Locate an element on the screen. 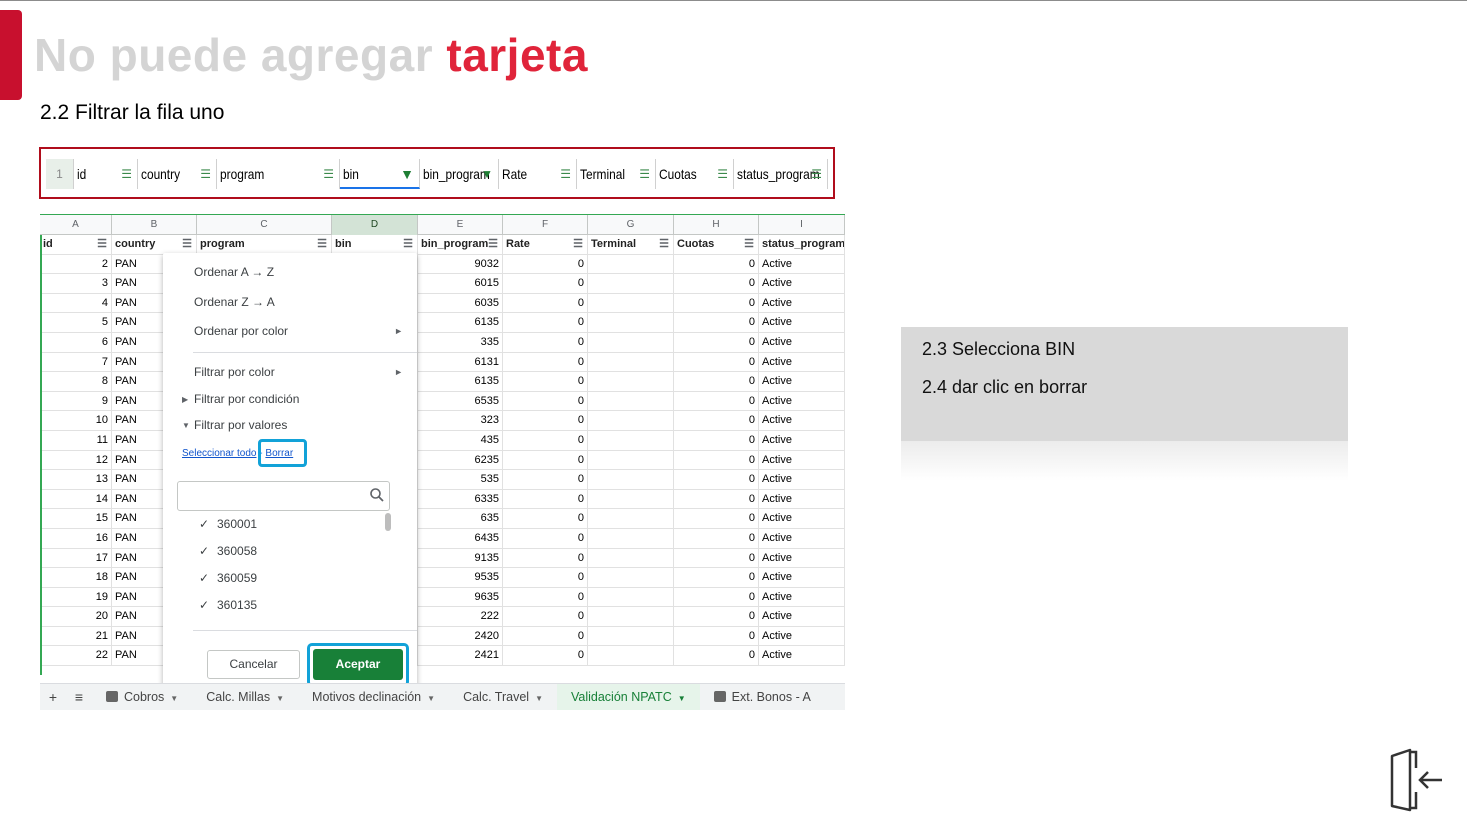 The image size is (1467, 826). zoom-header-cell: country ☰ is located at coordinates (177, 174).